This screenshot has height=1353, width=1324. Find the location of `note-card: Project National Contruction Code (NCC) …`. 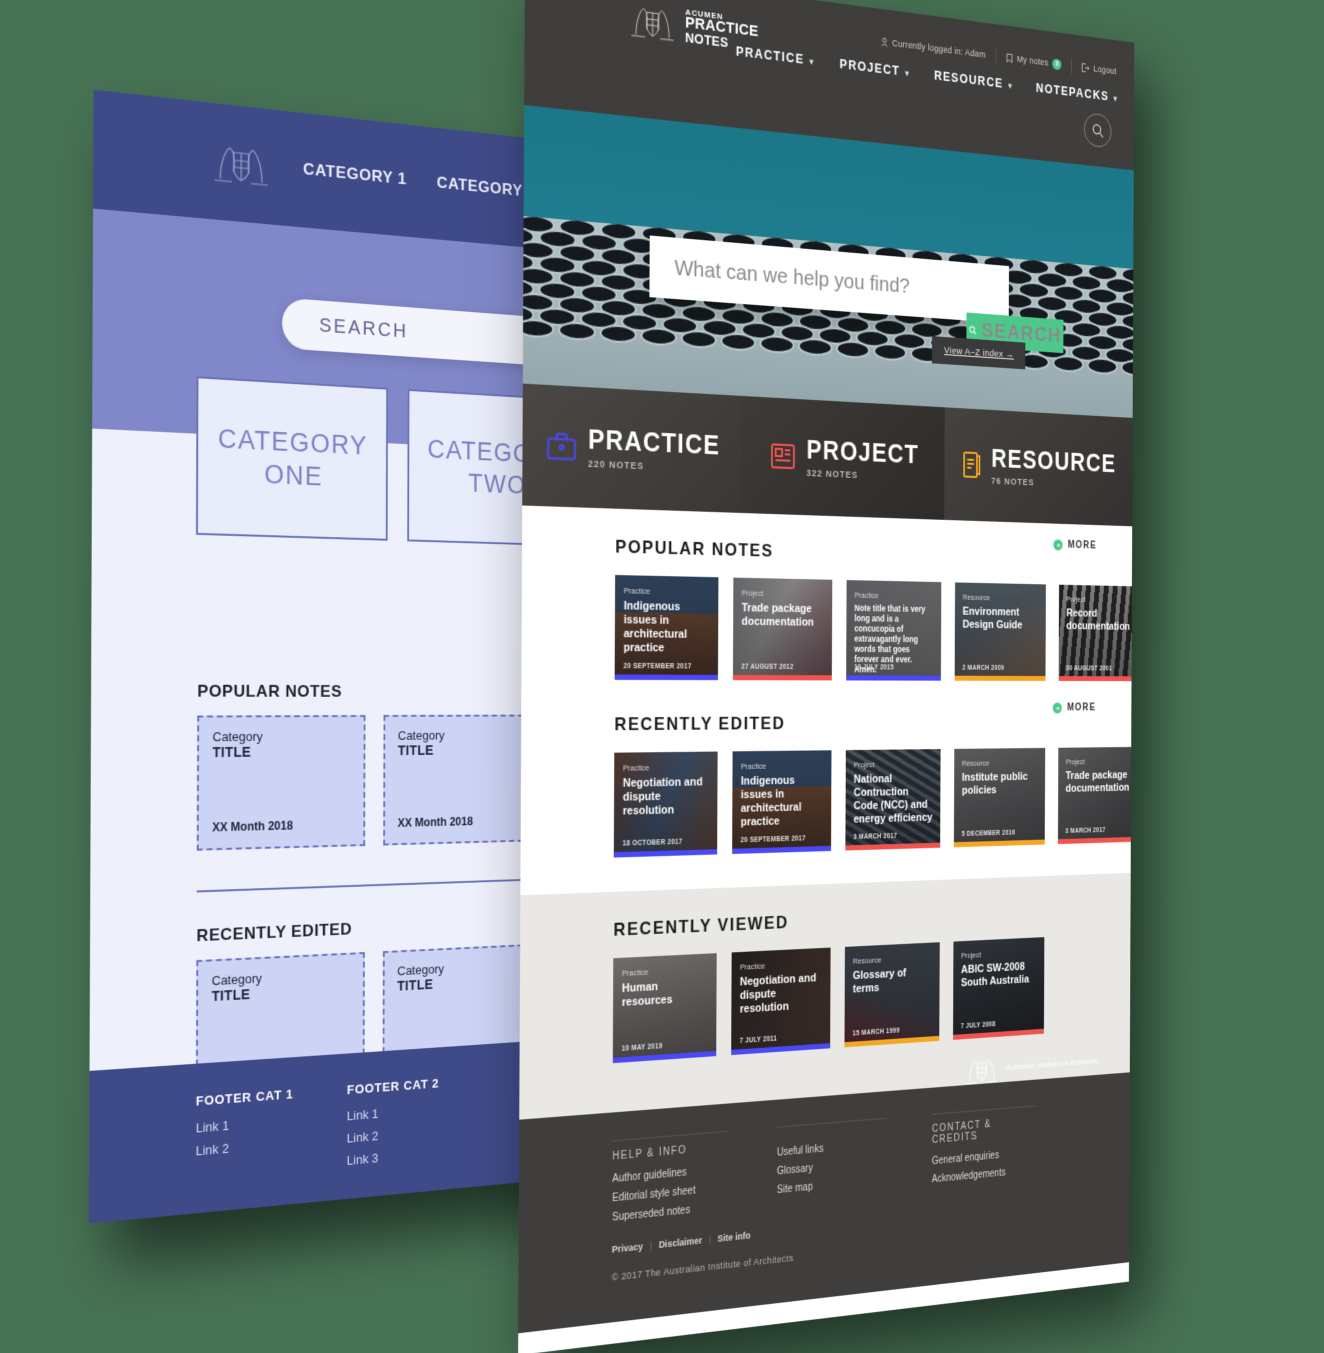

note-card: Project National Contruction Code (NCC) … is located at coordinates (892, 799).